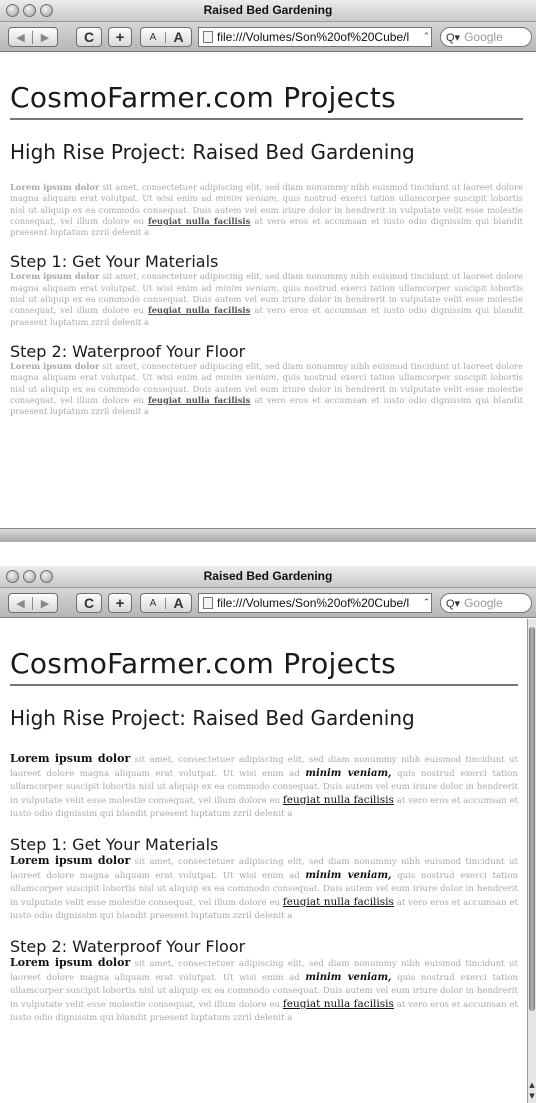 The width and height of the screenshot is (536, 1103). Describe the element at coordinates (532, 1096) in the screenshot. I see `scroll-down-arrow-icon: ▼` at that location.